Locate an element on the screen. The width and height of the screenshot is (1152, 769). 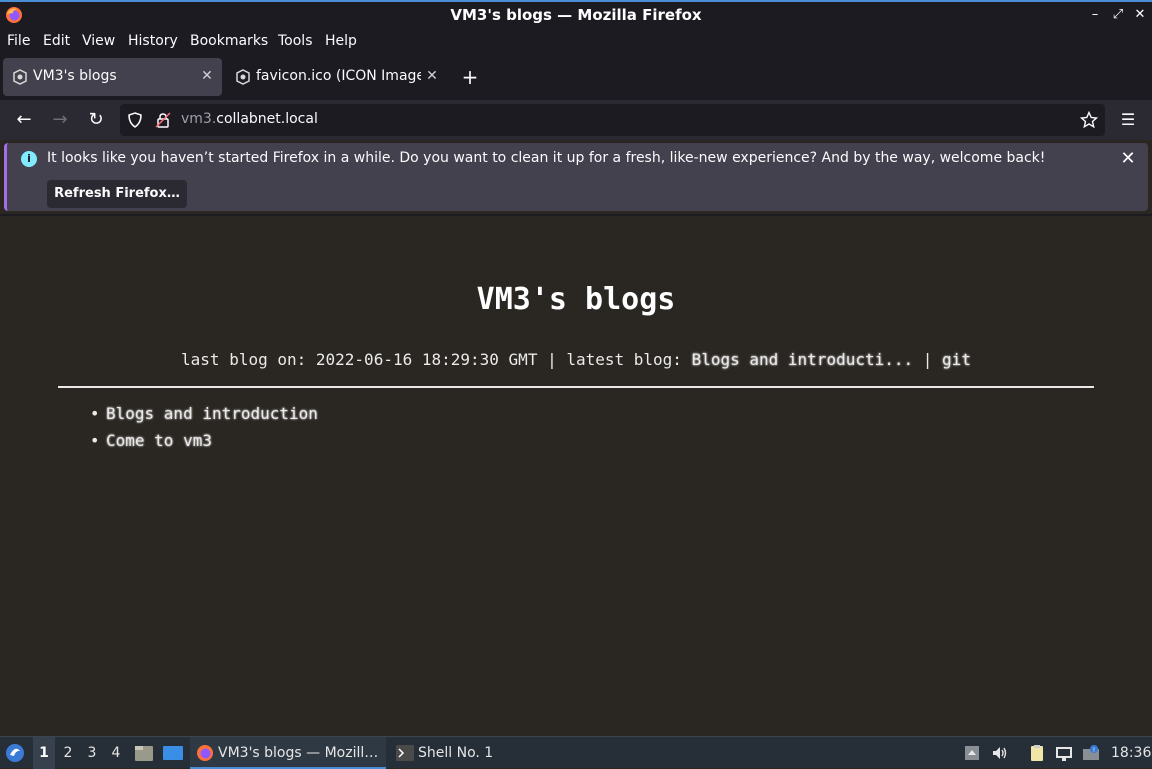
app-menu-button: ☰ is located at coordinates (1128, 120).